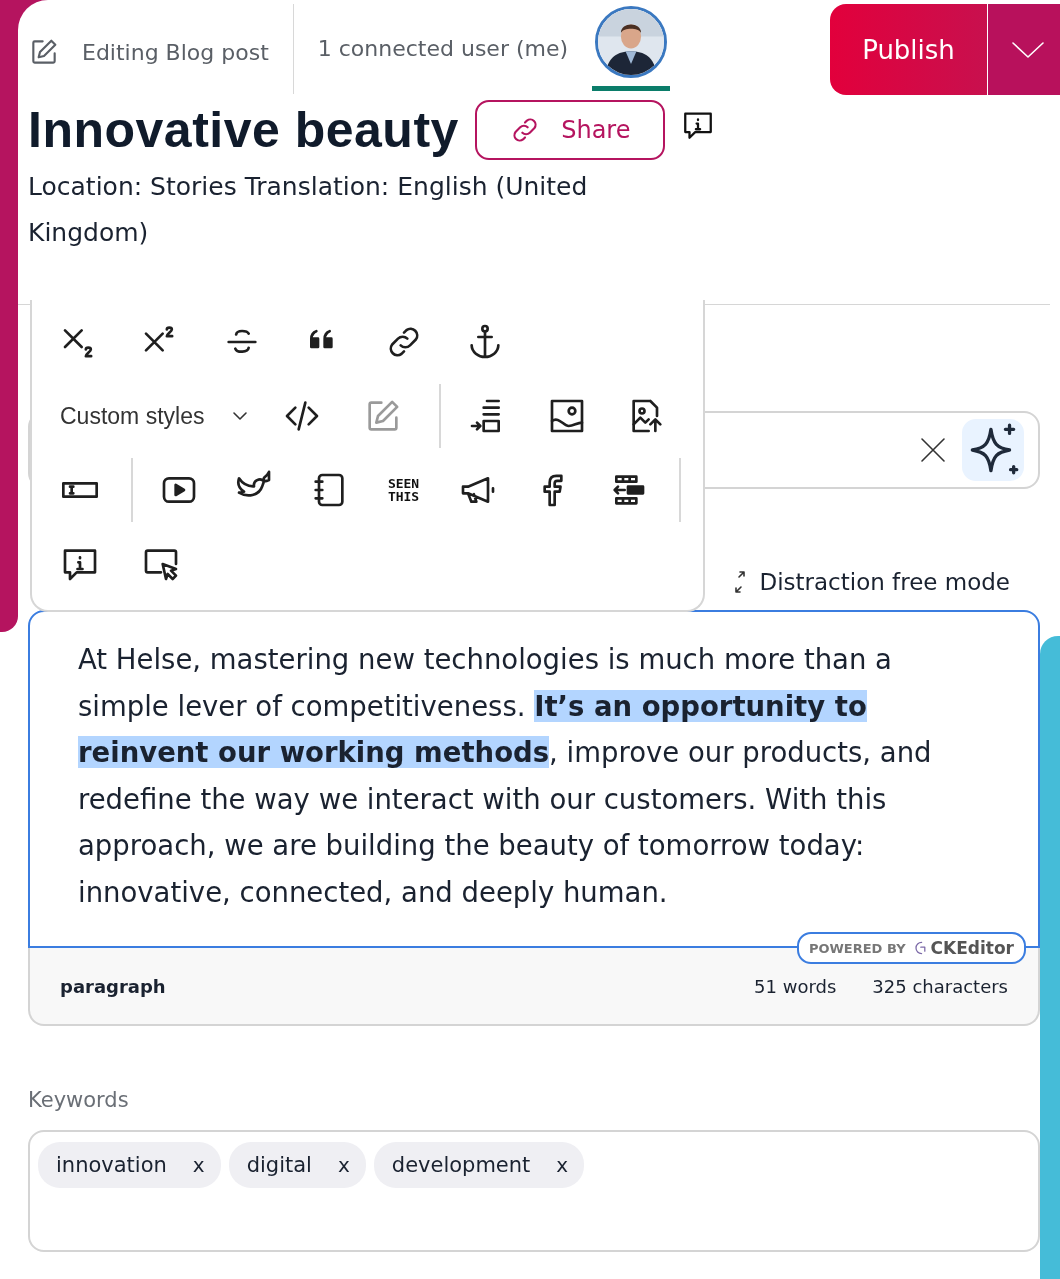 The image size is (1060, 1279). Describe the element at coordinates (461, 1165) in the screenshot. I see `tag-label: development` at that location.